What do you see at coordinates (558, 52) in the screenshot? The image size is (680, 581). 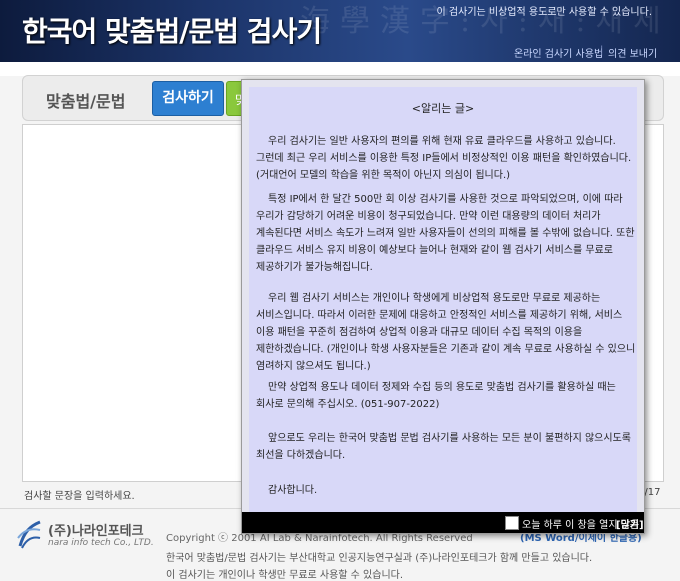 I see `usage-guide-link: 온라인 검사기 사용법` at bounding box center [558, 52].